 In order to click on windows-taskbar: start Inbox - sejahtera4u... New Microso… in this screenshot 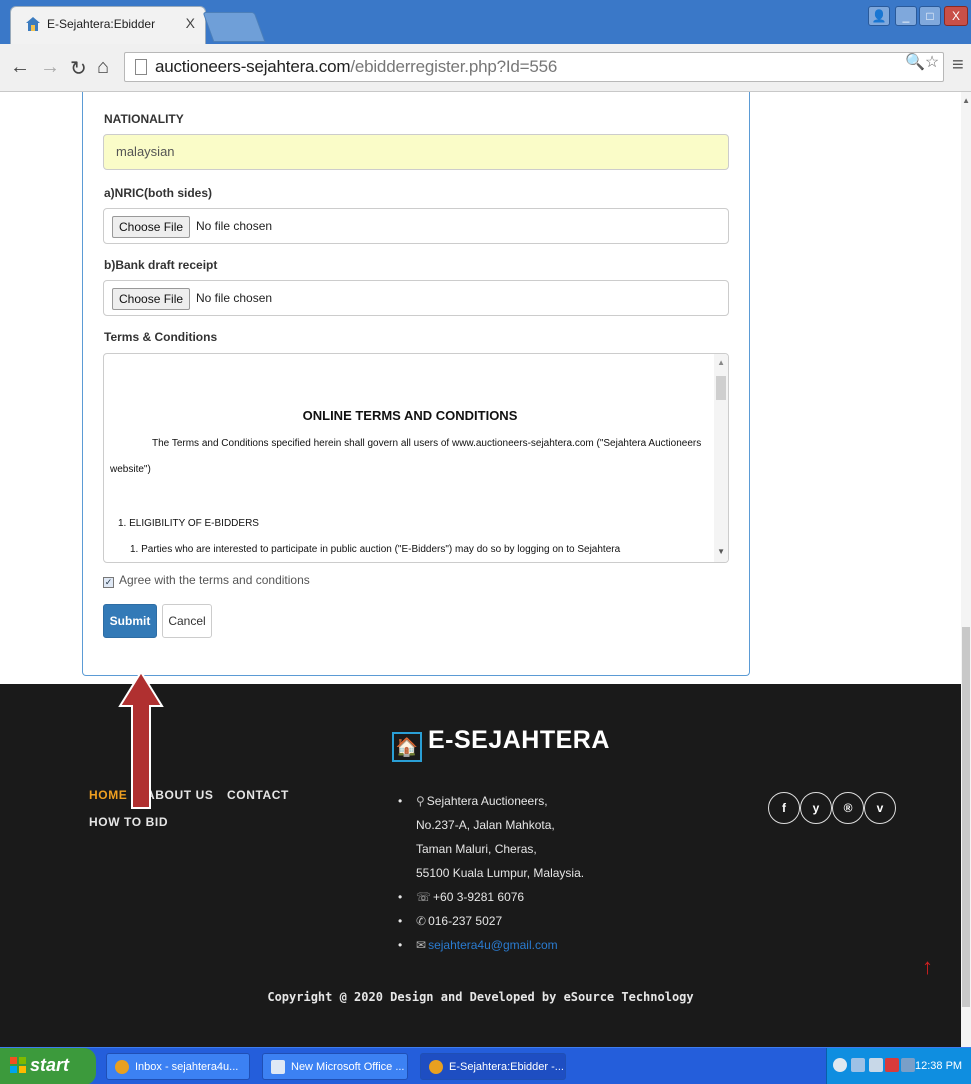, I will do `click(485, 1065)`.